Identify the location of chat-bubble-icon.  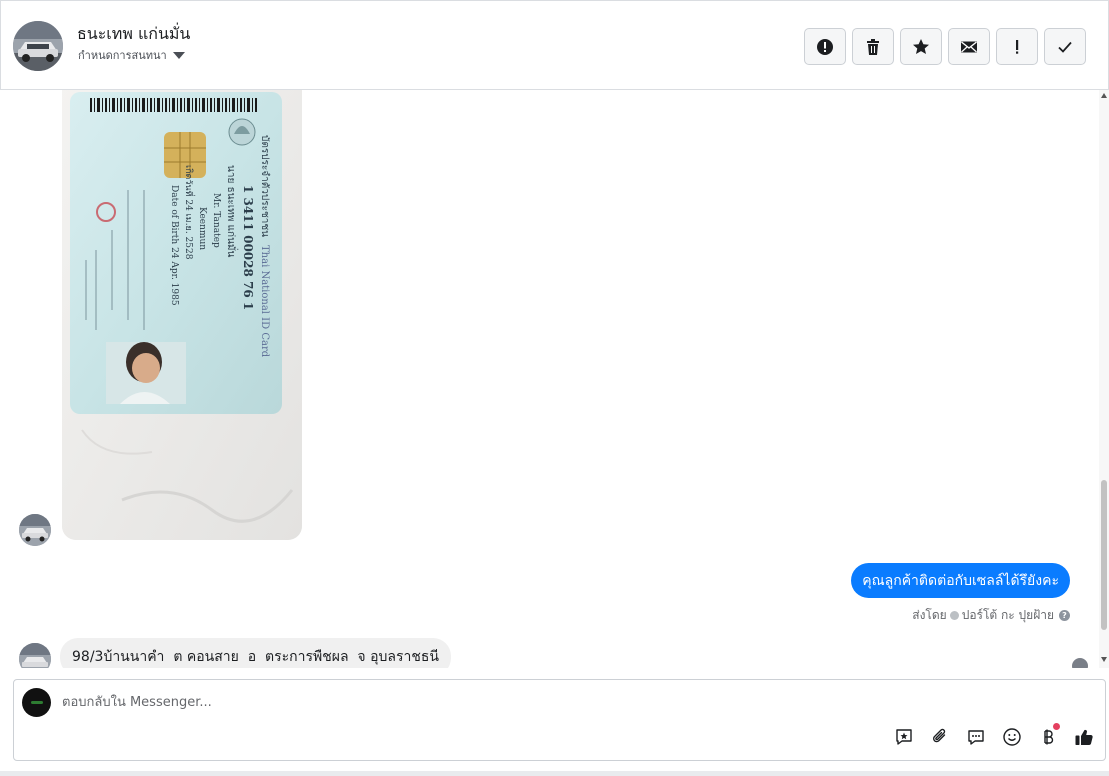
(976, 737).